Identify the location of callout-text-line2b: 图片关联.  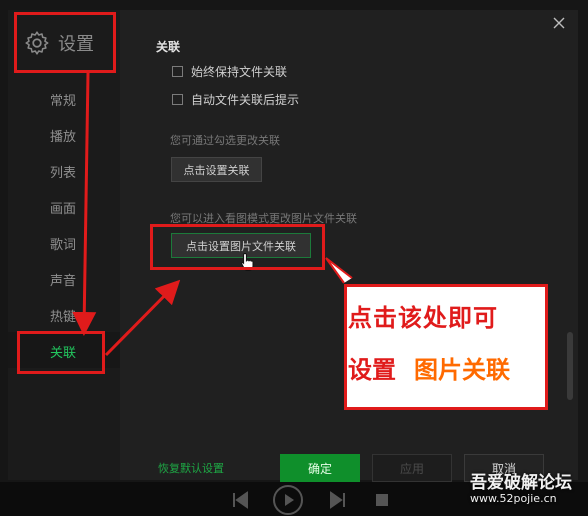
(462, 370).